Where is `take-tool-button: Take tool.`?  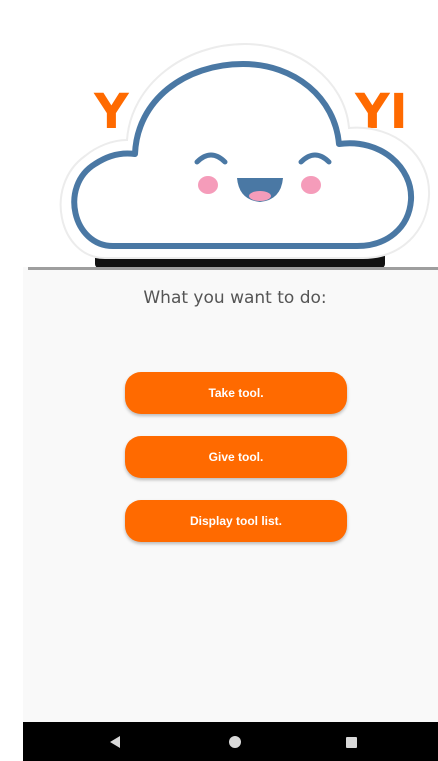
take-tool-button: Take tool. is located at coordinates (236, 393).